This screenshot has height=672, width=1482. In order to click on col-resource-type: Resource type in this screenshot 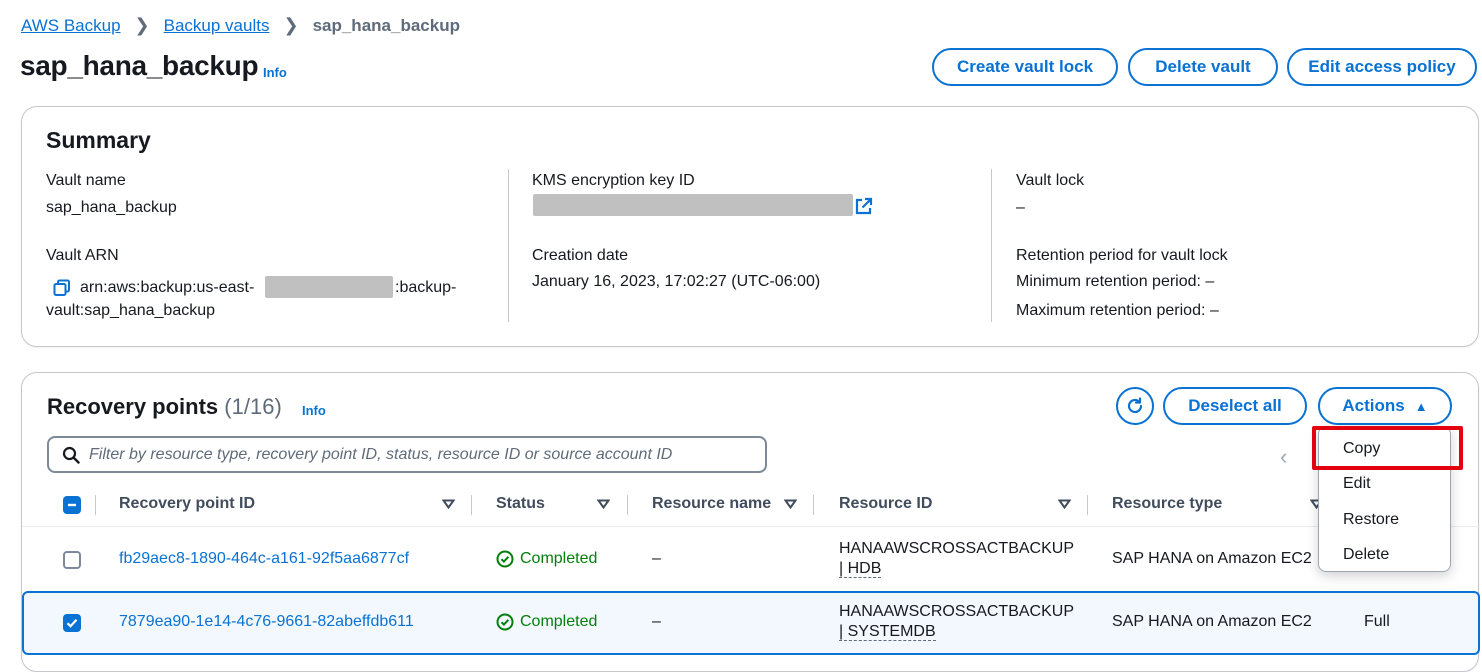, I will do `click(1167, 504)`.